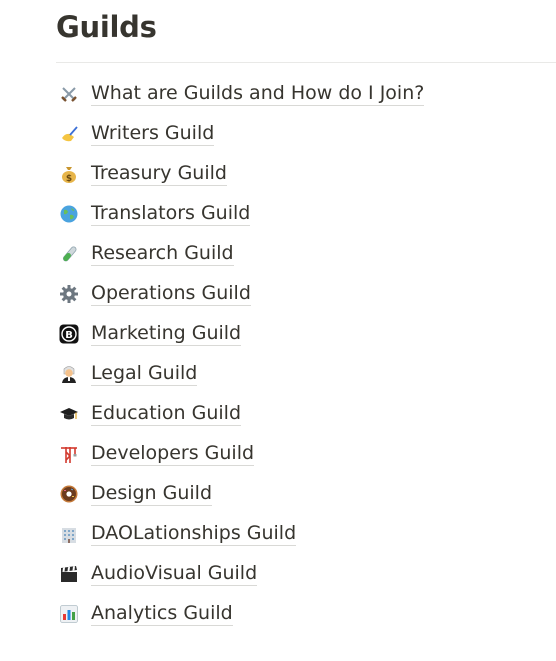  What do you see at coordinates (159, 174) in the screenshot?
I see `guild-link-treasury: Treasury Guild` at bounding box center [159, 174].